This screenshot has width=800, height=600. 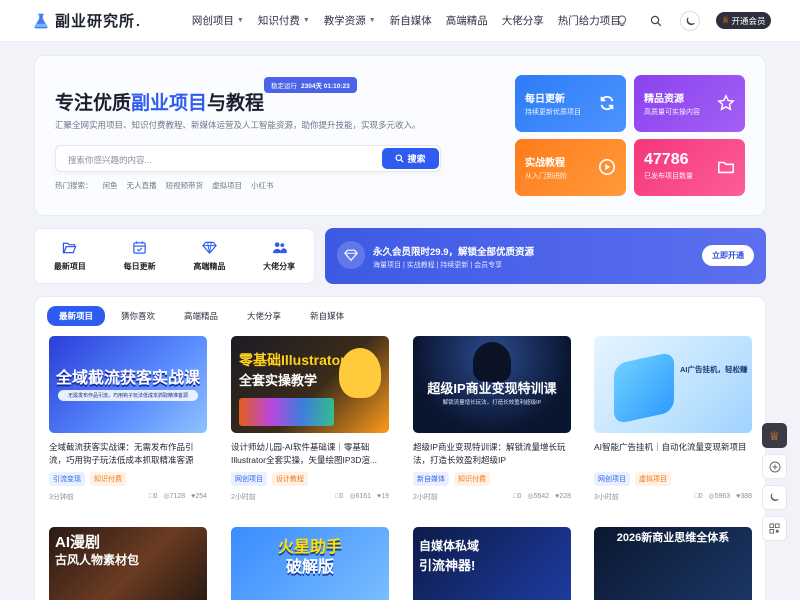 What do you see at coordinates (774, 435) in the screenshot?
I see `crown-icon: ♕` at bounding box center [774, 435].